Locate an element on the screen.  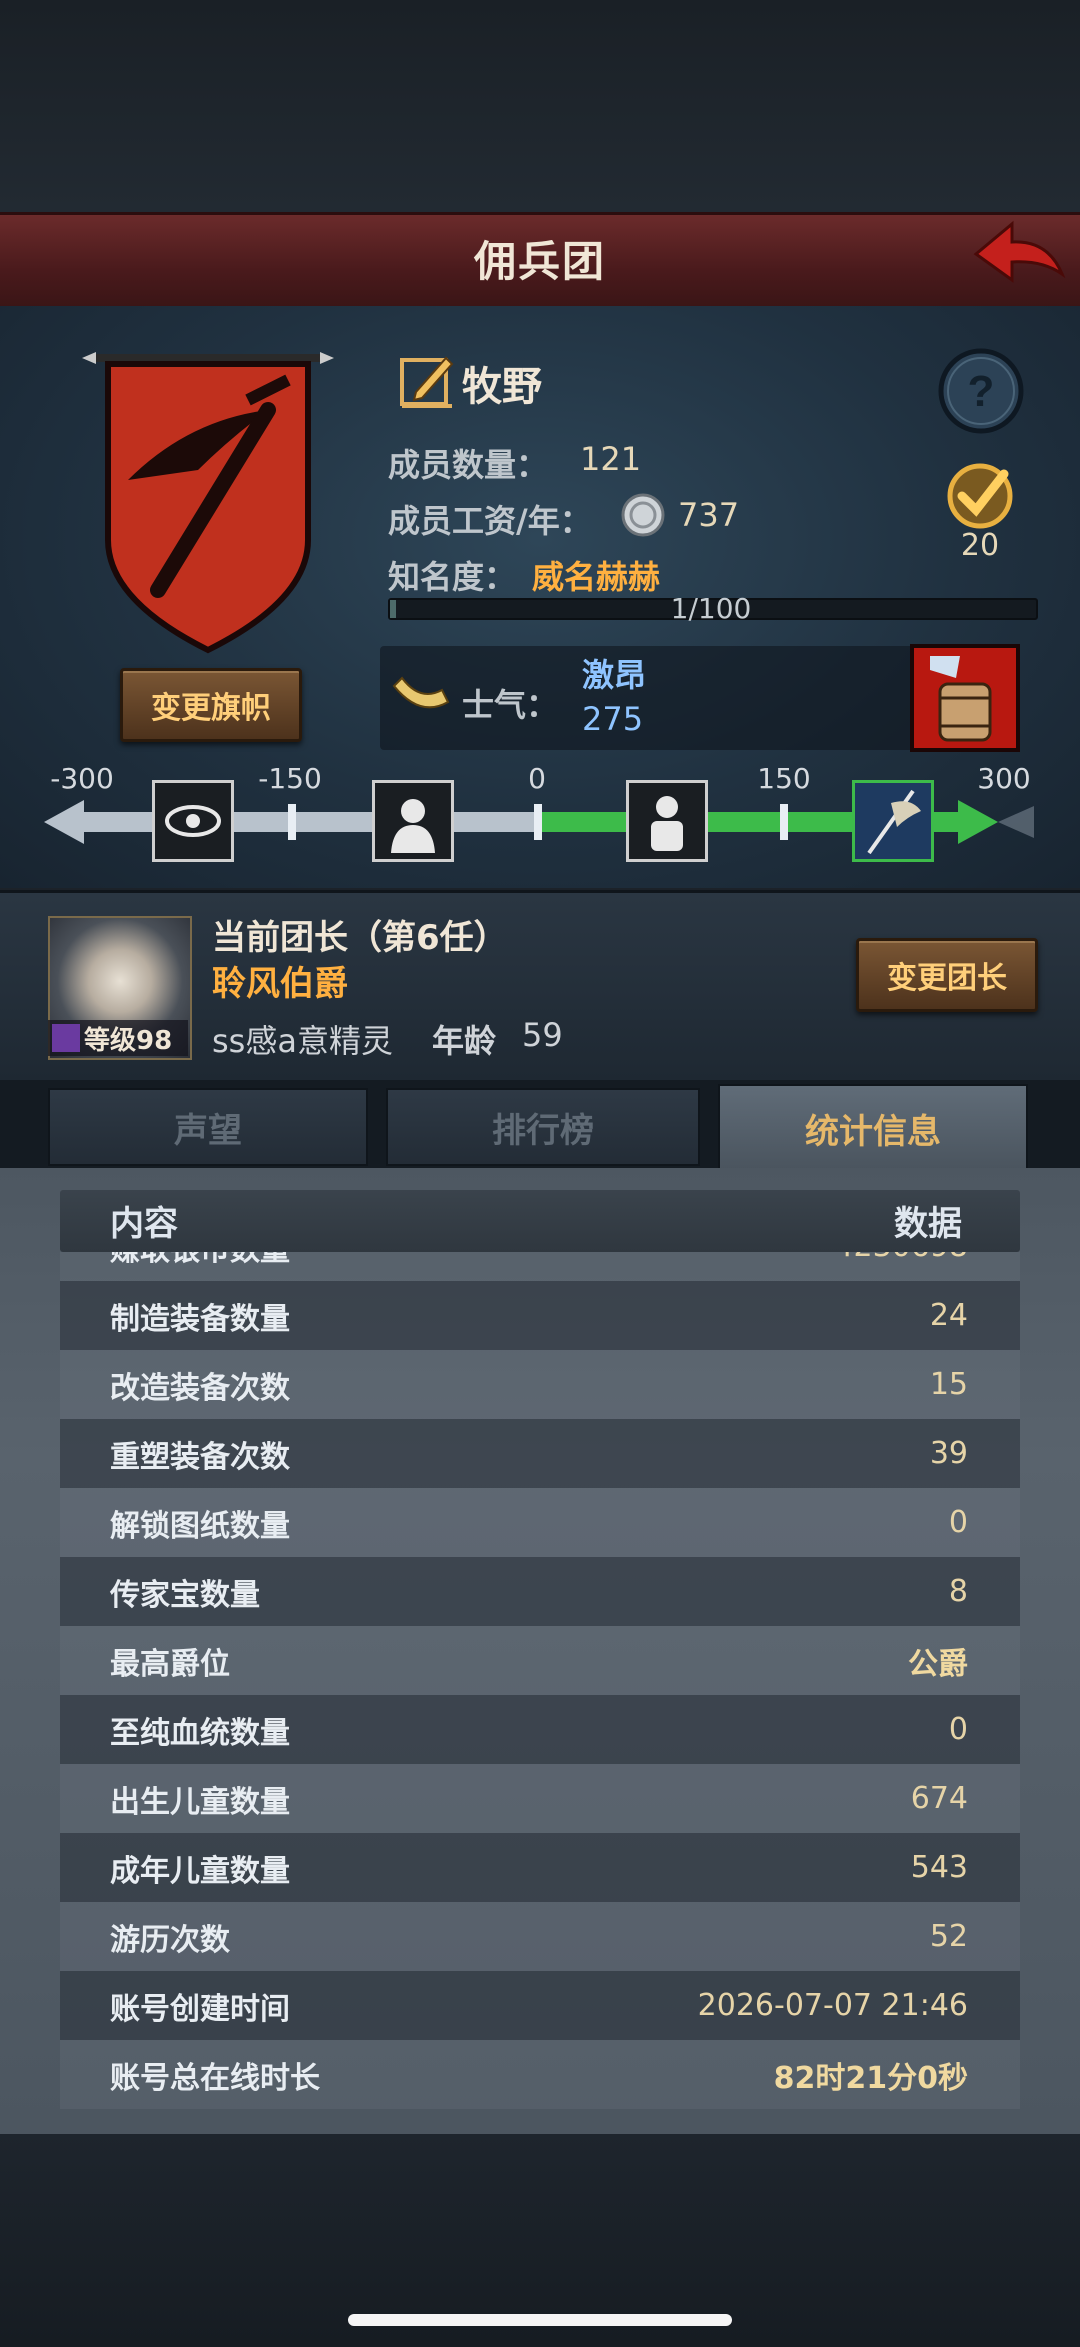
wage-label: 成员工资/年： is located at coordinates (490, 521).